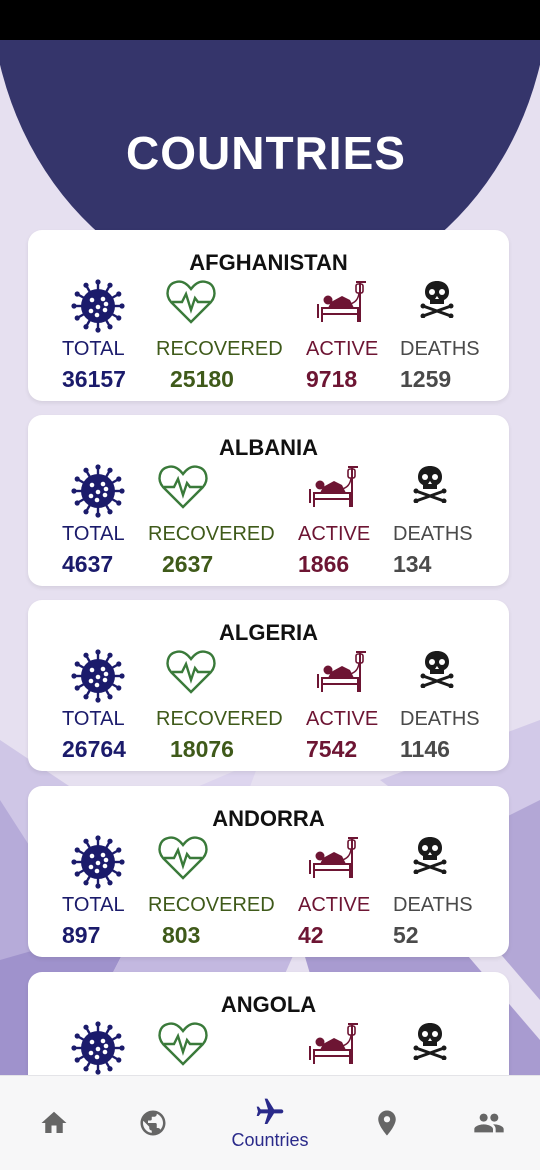 This screenshot has height=1170, width=540. What do you see at coordinates (458, 871) in the screenshot?
I see `stat-deaths: DEATHS 52` at bounding box center [458, 871].